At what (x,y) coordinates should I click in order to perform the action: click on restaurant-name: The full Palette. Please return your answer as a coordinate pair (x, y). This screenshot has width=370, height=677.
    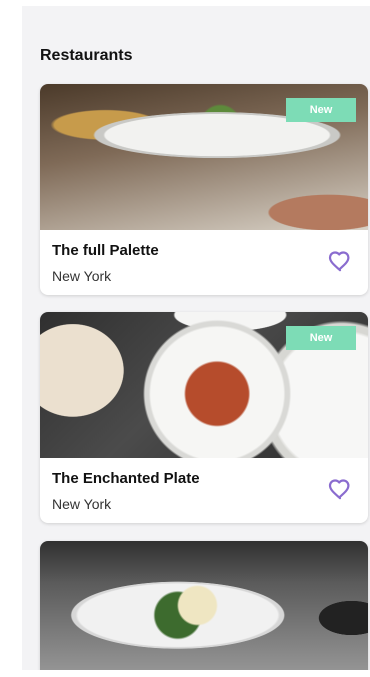
    Looking at the image, I should click on (105, 250).